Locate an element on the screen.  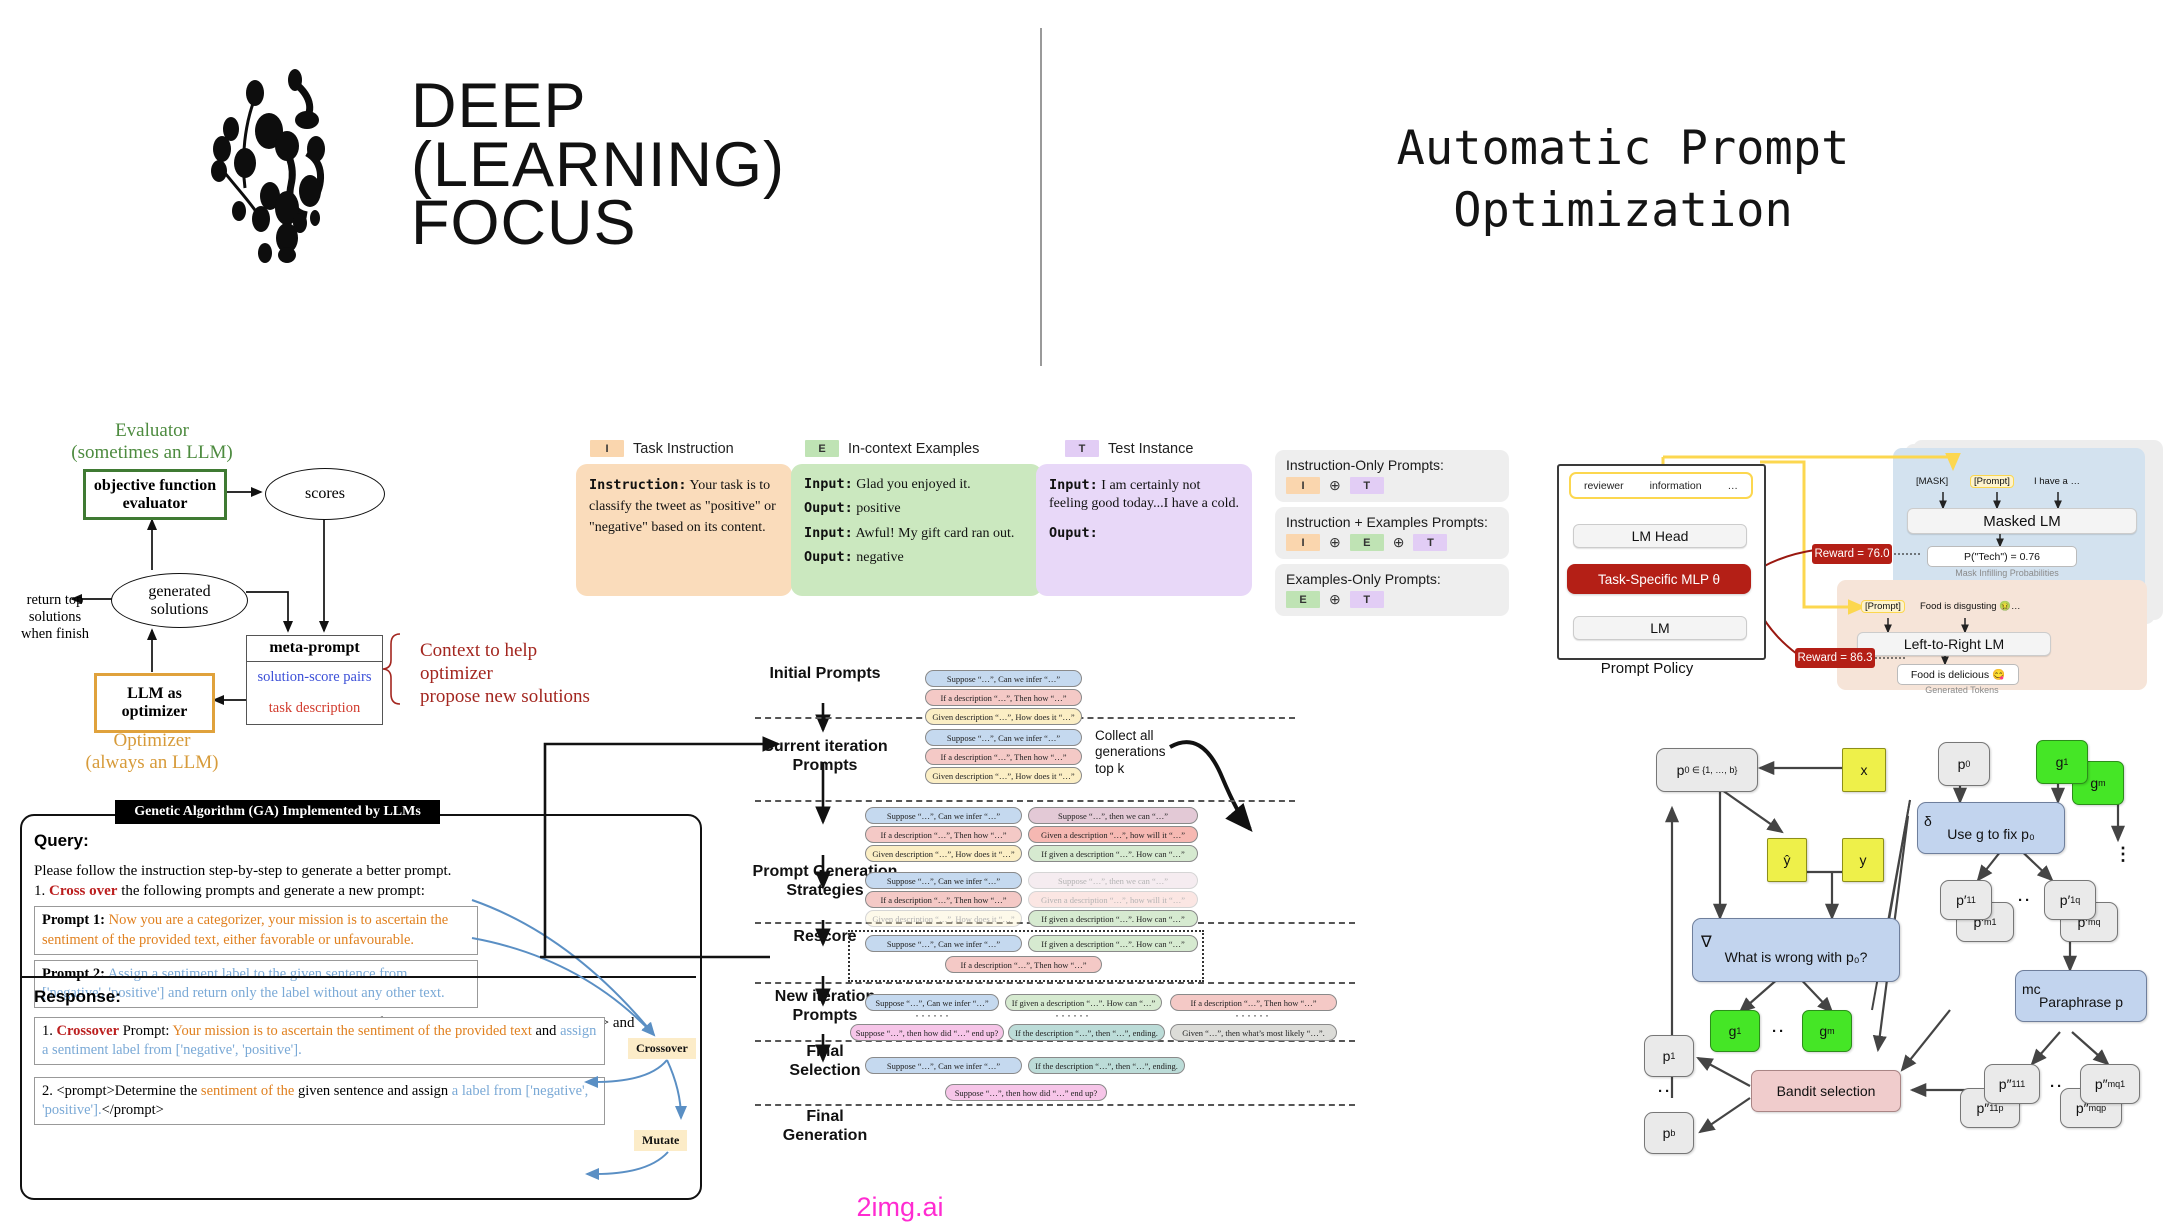
reward-masked-badge: Reward = 76.0 is located at coordinates (1852, 554).